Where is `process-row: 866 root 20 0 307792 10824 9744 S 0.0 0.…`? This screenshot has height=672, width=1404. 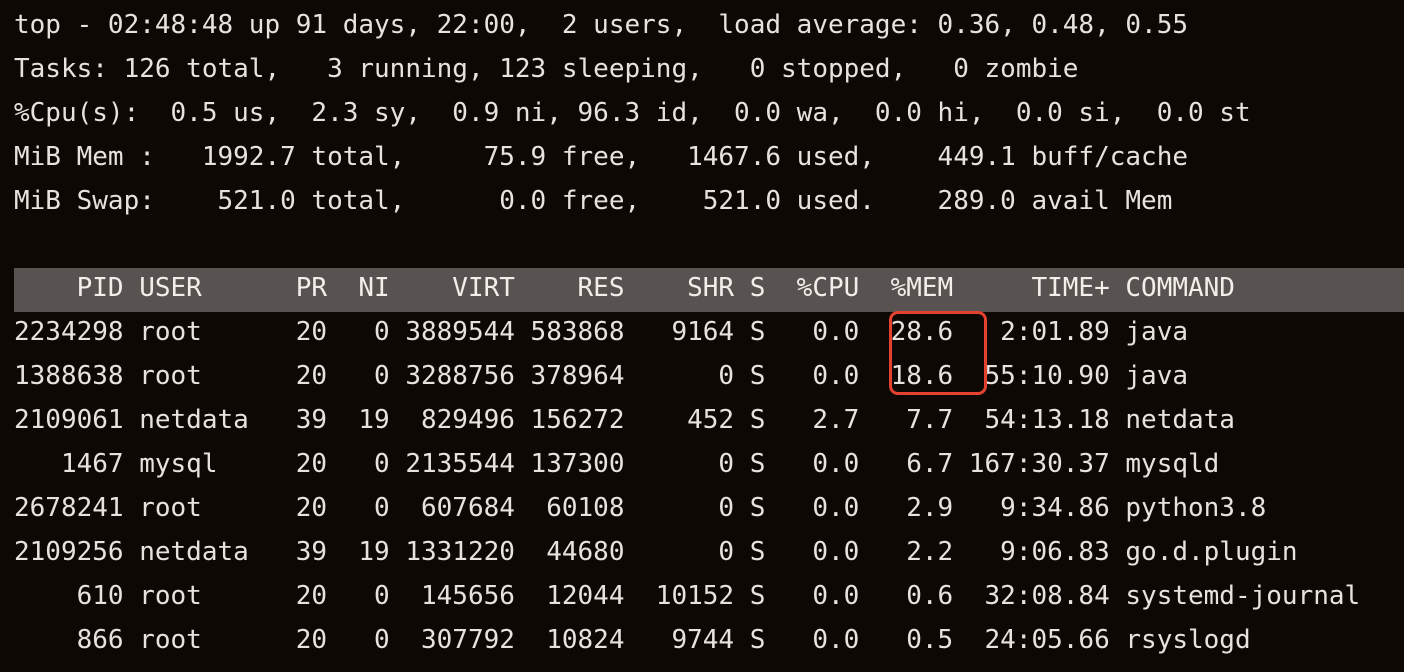 process-row: 866 root 20 0 307792 10824 9744 S 0.0 0.… is located at coordinates (632, 640).